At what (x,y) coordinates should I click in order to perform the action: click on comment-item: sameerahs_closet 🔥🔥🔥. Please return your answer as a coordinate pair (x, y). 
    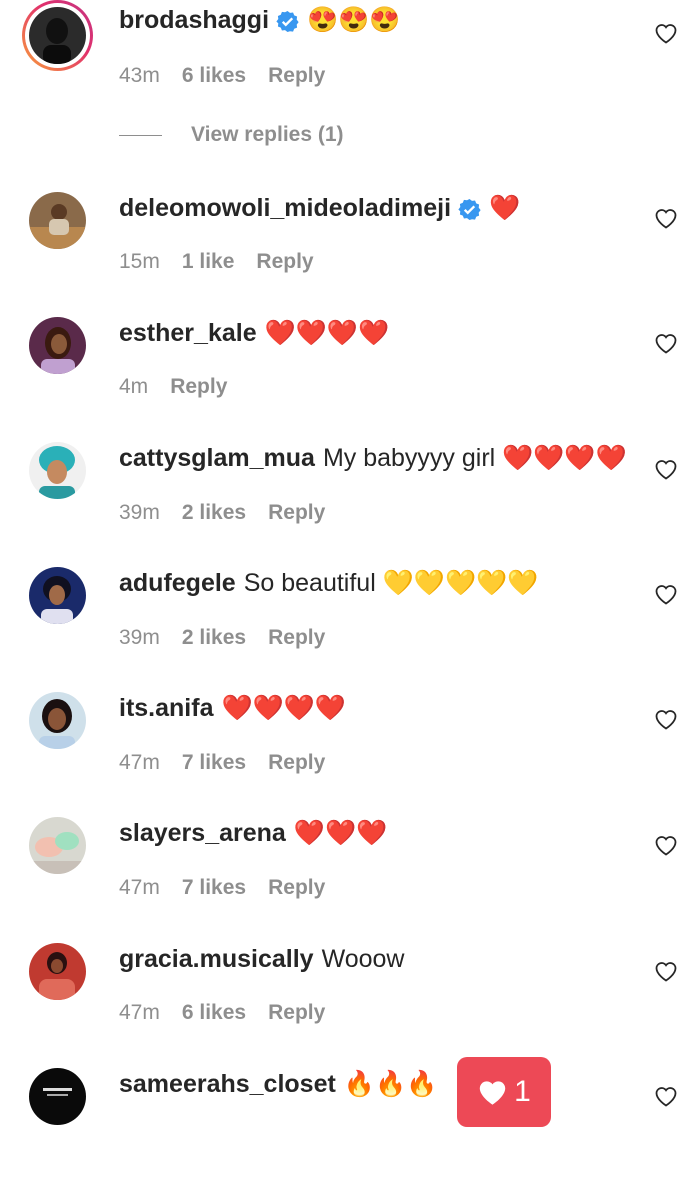
    Looking at the image, I should click on (349, 1129).